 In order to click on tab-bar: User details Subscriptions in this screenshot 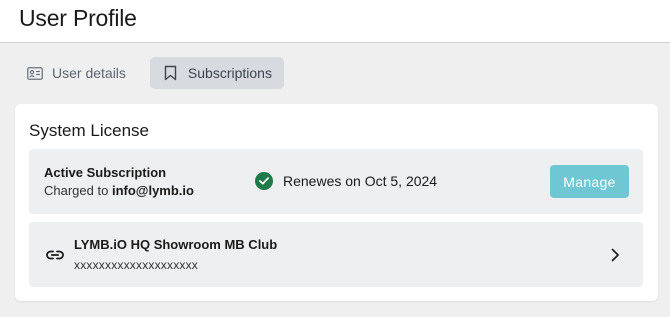, I will do `click(149, 73)`.